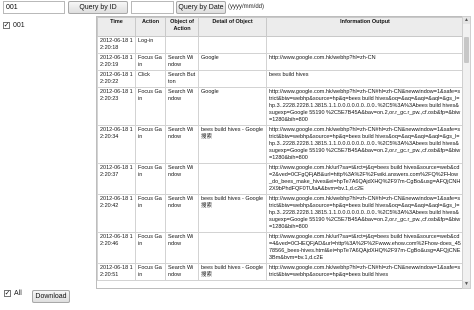  What do you see at coordinates (116, 213) in the screenshot?
I see `cell-time: 2012-06-18 12:20:42` at bounding box center [116, 213].